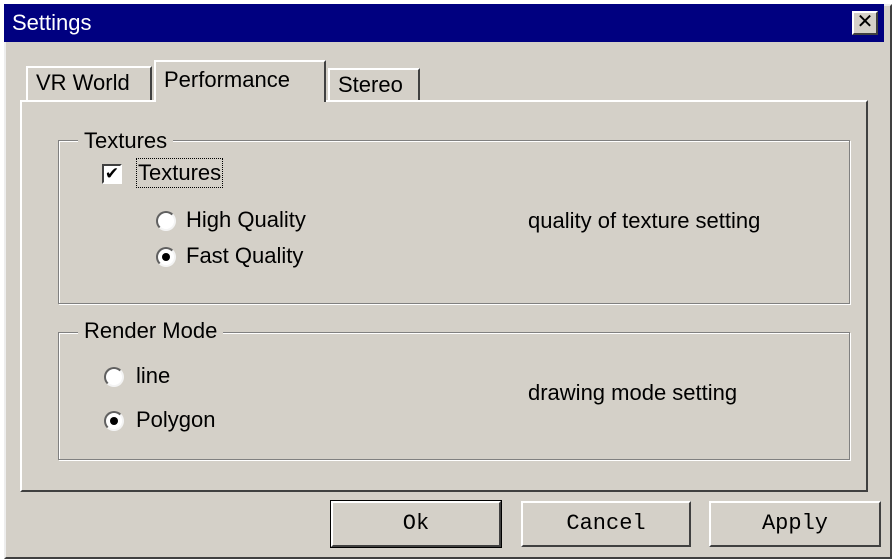  I want to click on ok-button-label: Ok, so click(416, 523).